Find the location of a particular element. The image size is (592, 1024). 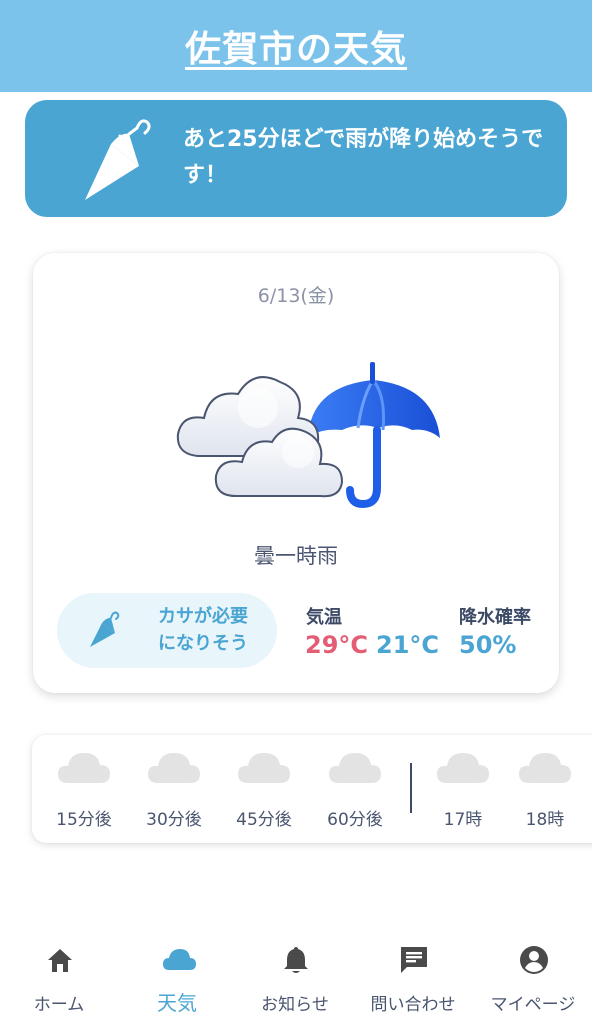

forecast-divider is located at coordinates (411, 788).